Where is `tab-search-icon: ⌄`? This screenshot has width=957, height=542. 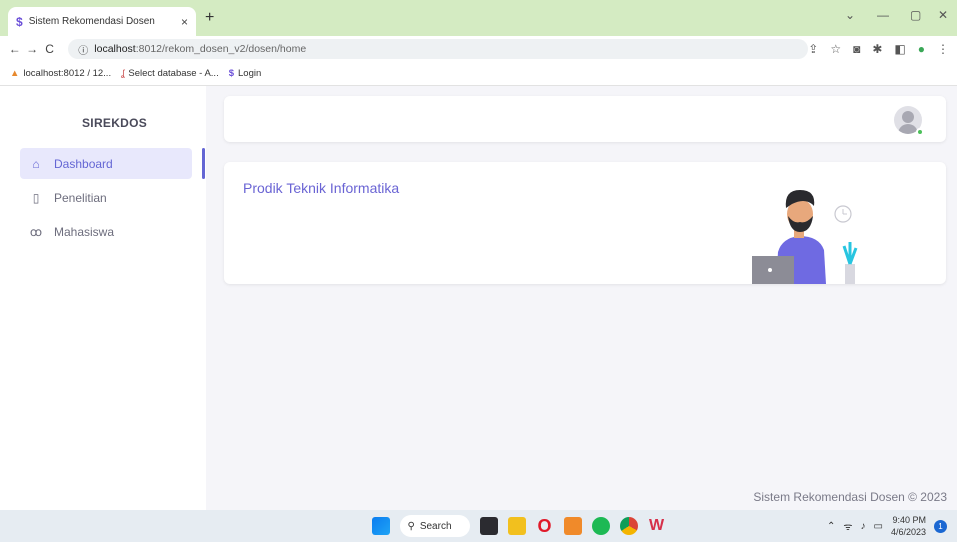 tab-search-icon: ⌄ is located at coordinates (850, 15).